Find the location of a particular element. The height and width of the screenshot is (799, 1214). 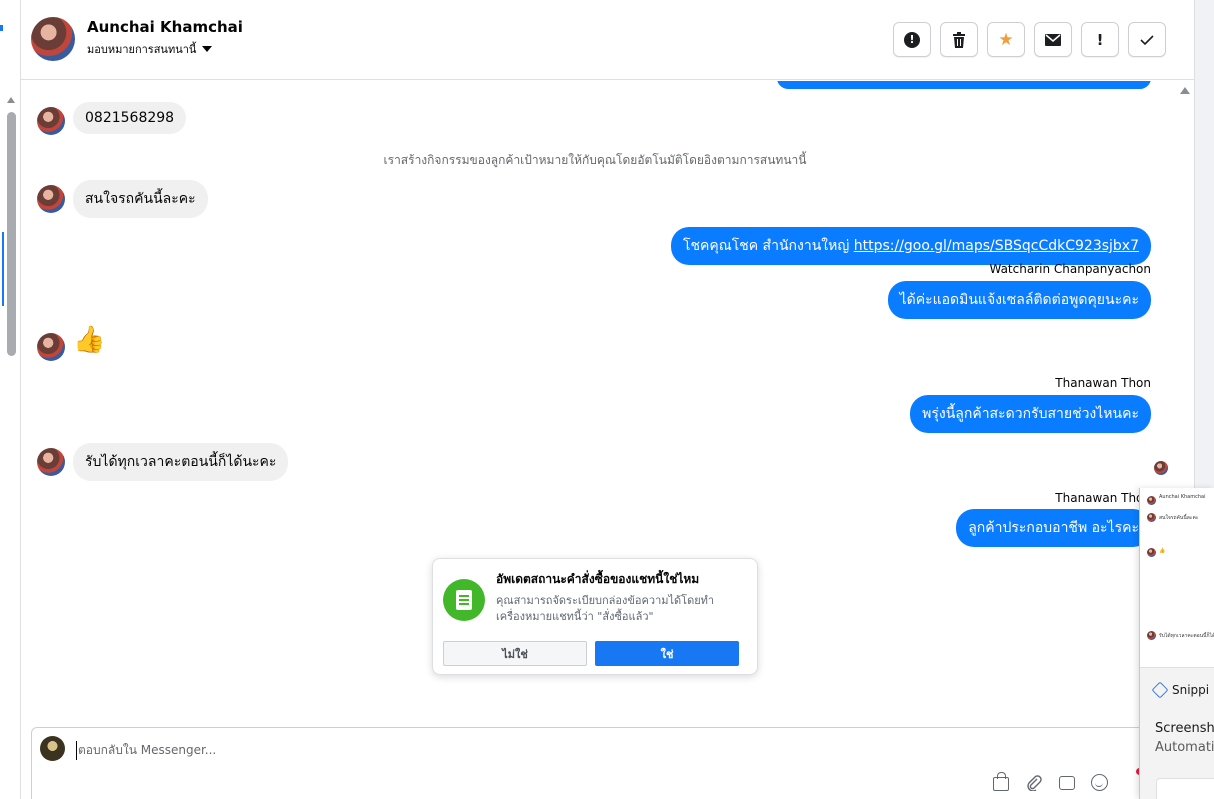

star-icon: ★ is located at coordinates (1006, 39).